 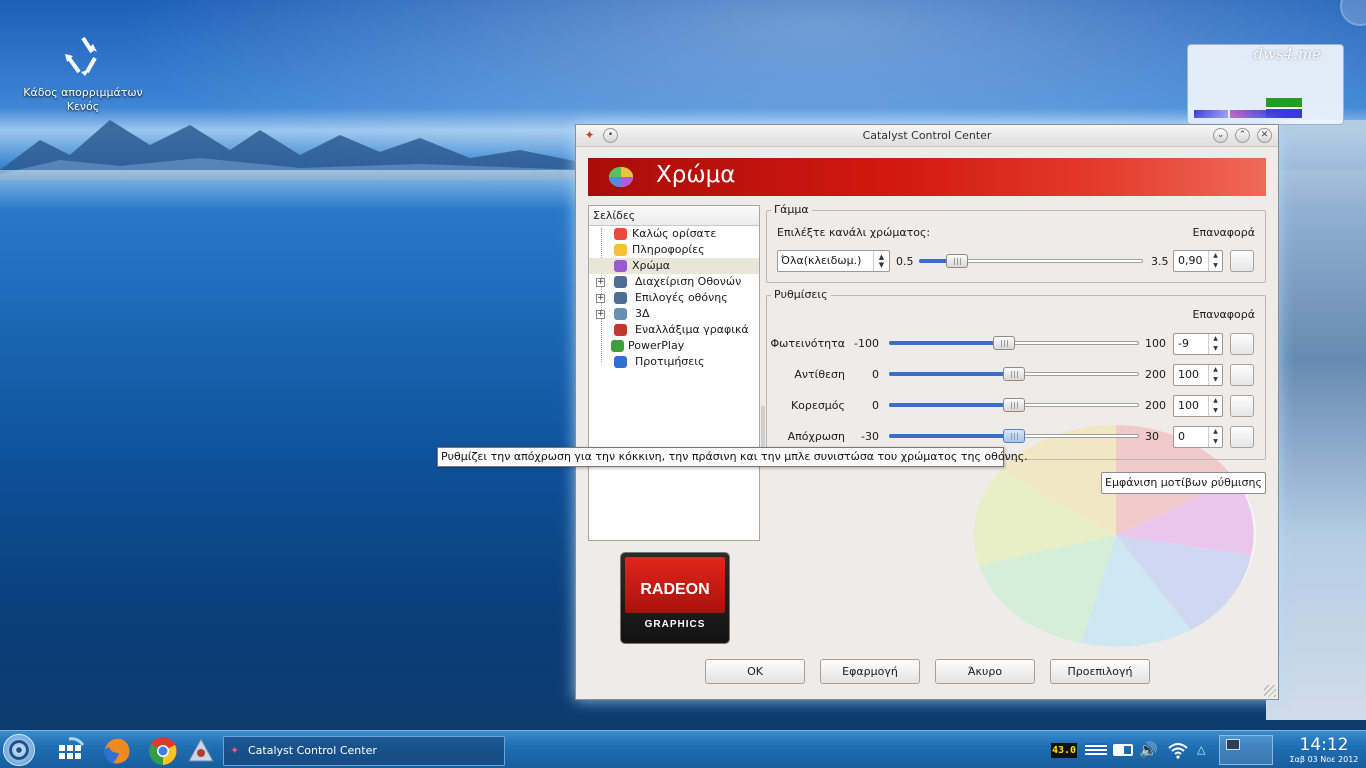 What do you see at coordinates (1220, 135) in the screenshot?
I see `minimize-button: ⌄` at bounding box center [1220, 135].